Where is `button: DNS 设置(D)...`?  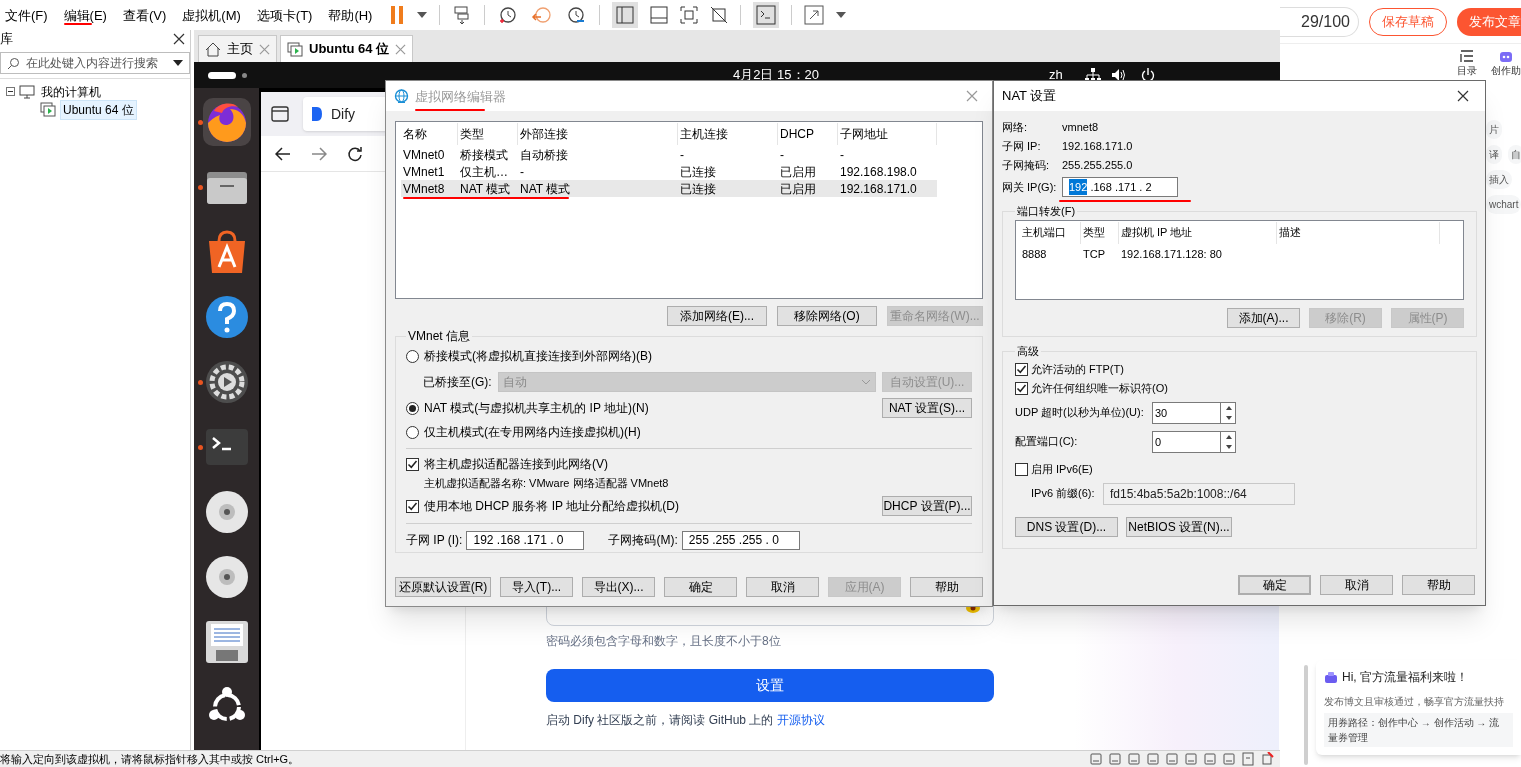 button: DNS 设置(D)... is located at coordinates (1066, 526).